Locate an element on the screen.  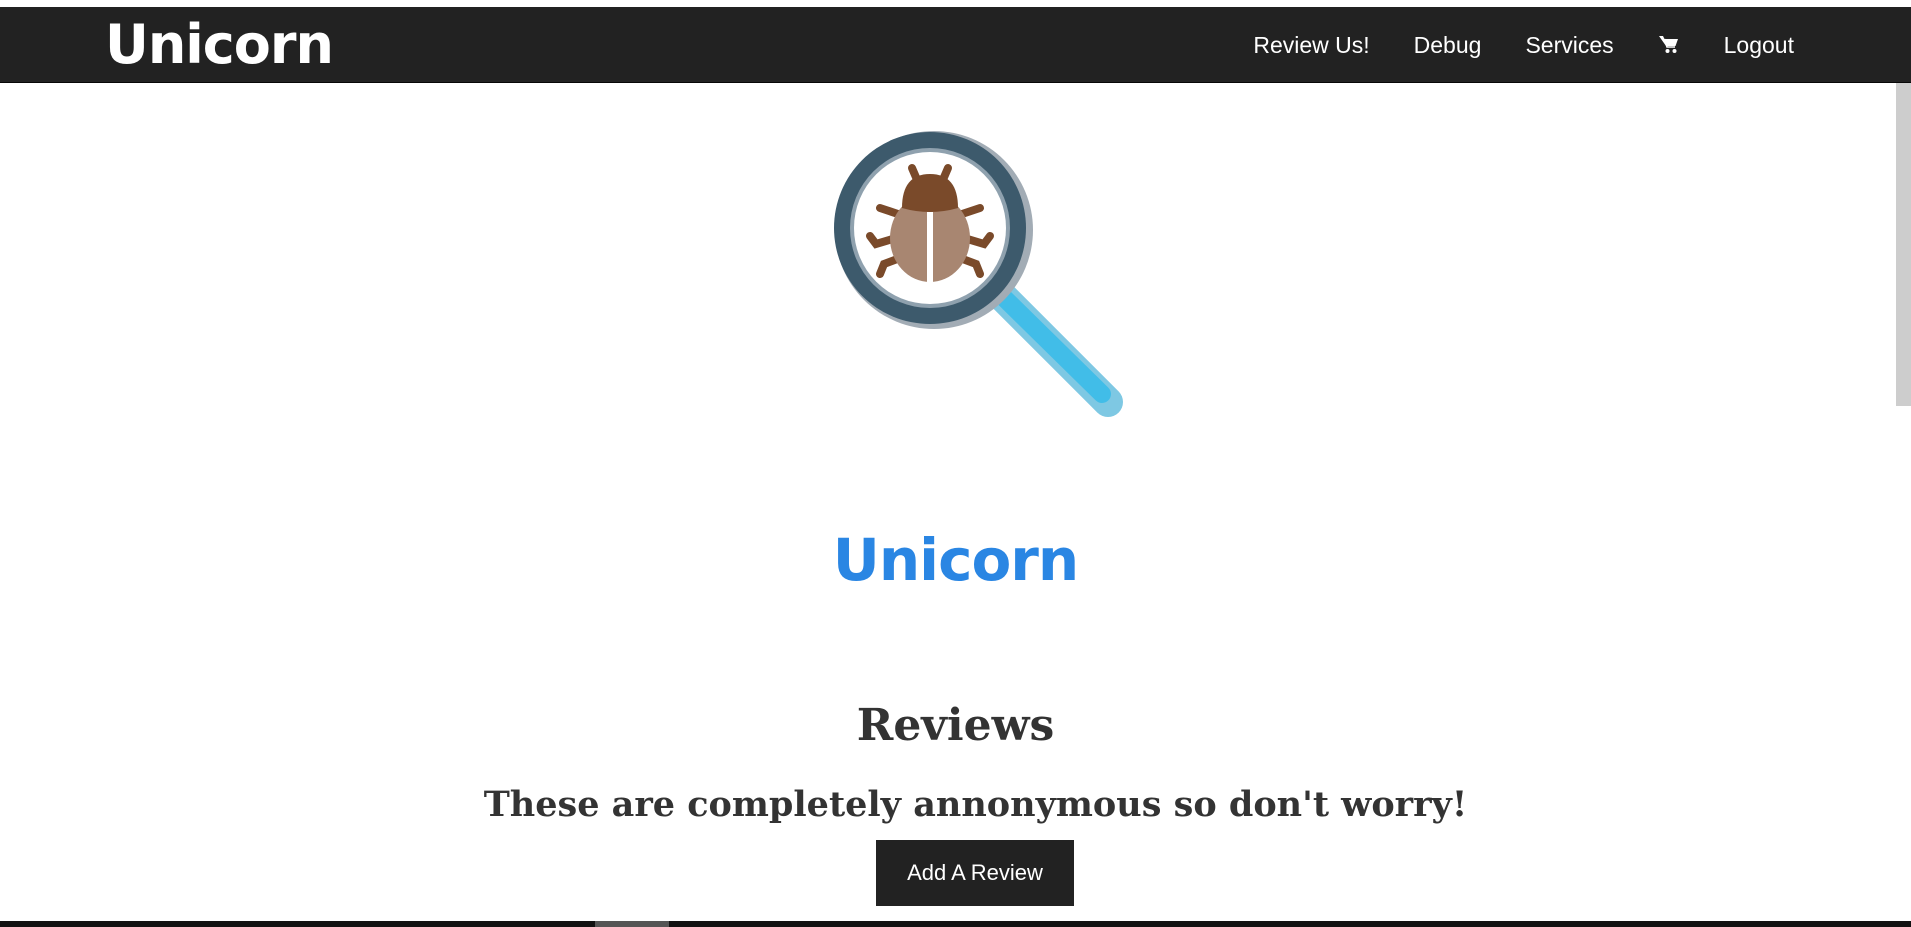
shopping-cart-icon is located at coordinates (1668, 44).